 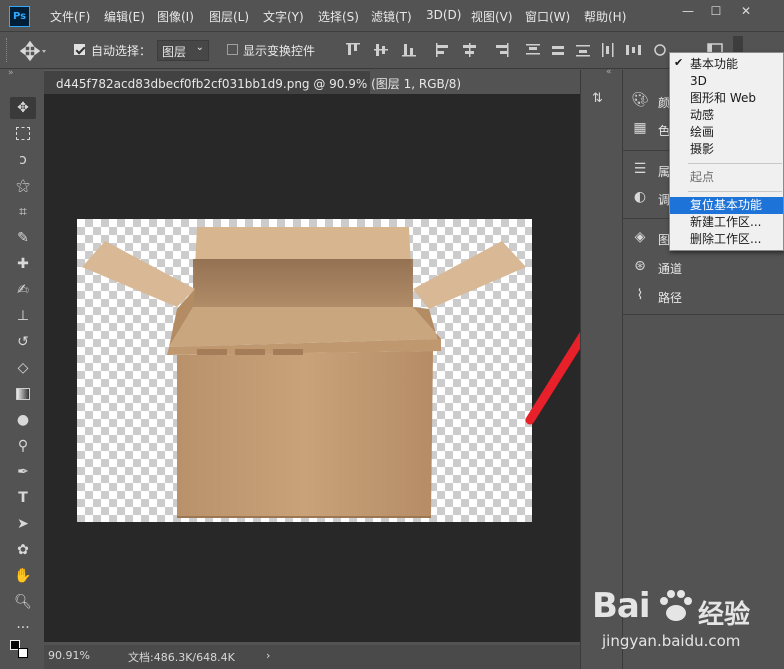 I want to click on collapse-middle-dock-icon: «, so click(x=609, y=72).